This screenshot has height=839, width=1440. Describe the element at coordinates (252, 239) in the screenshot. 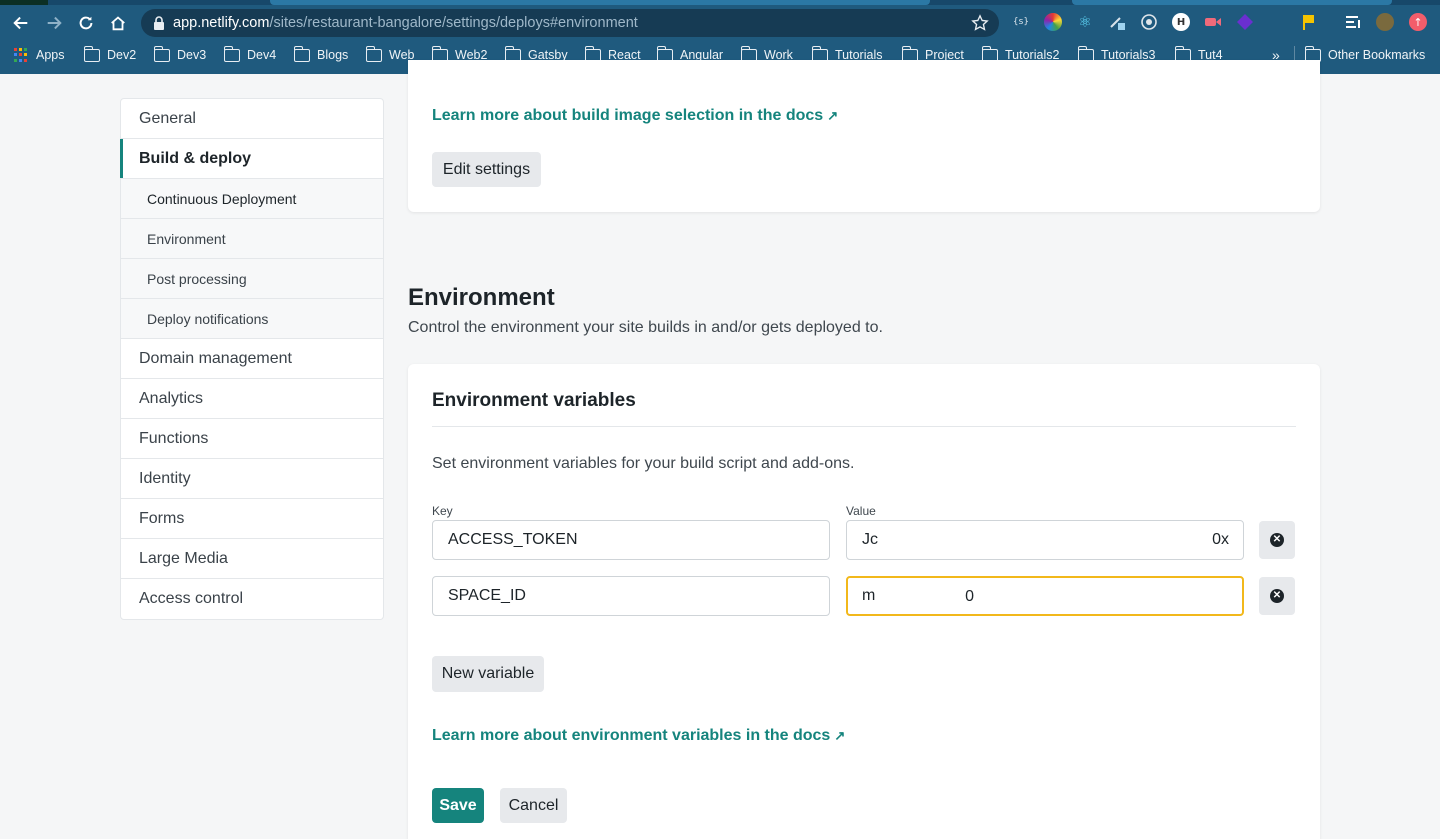

I see `sidebar-subitem-environment: Environment` at that location.